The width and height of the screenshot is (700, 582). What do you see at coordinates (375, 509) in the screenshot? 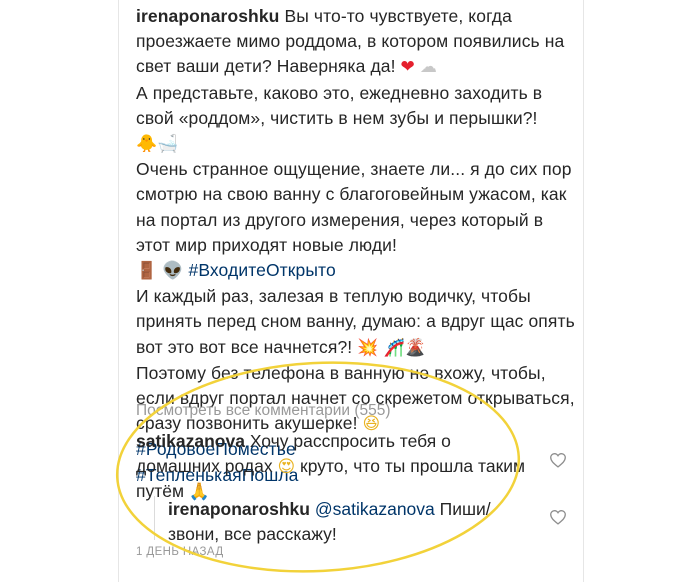
I see `reply-mention-link: @satikazanova` at bounding box center [375, 509].